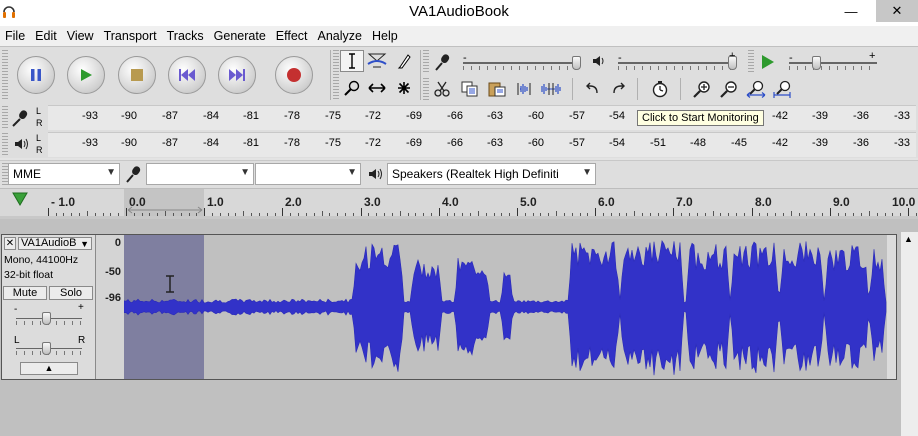 This screenshot has height=436, width=918. What do you see at coordinates (495, 143) in the screenshot?
I see `play-tick: -63` at bounding box center [495, 143].